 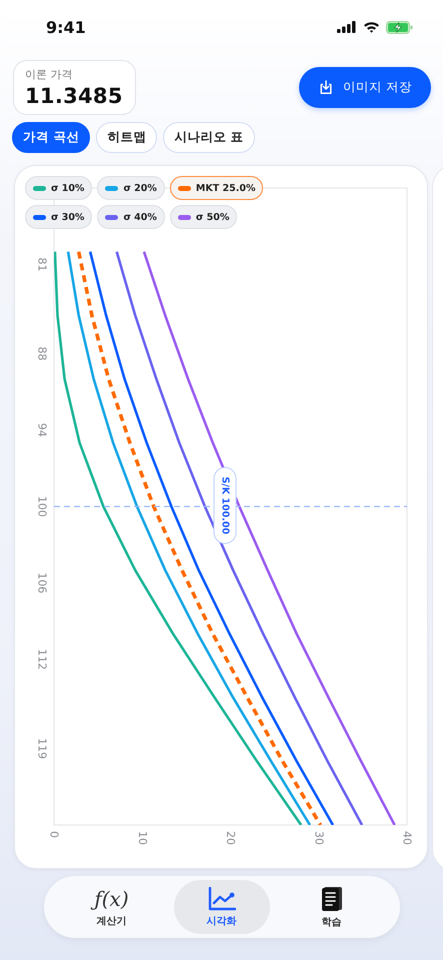 What do you see at coordinates (131, 217) in the screenshot?
I see `legend-chip: σ 40%` at bounding box center [131, 217].